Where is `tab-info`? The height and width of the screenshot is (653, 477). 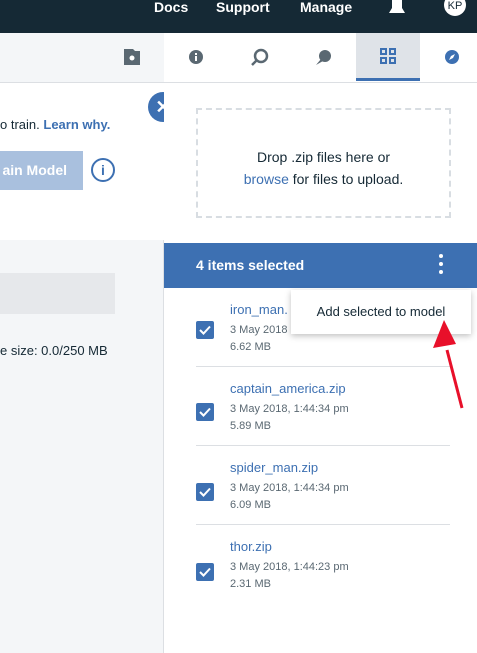 tab-info is located at coordinates (196, 57).